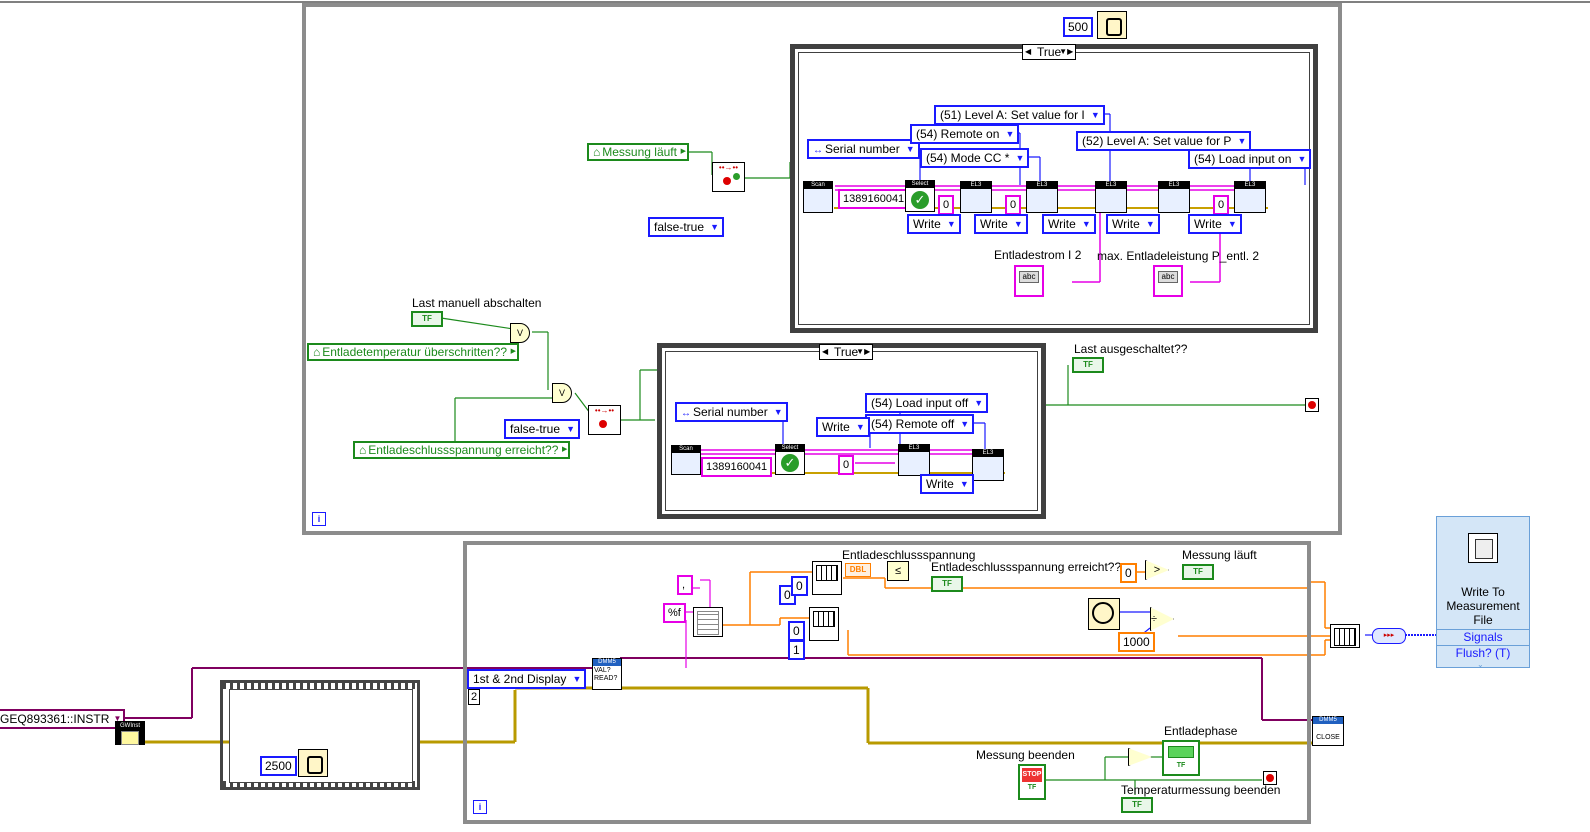 The height and width of the screenshot is (832, 1590). Describe the element at coordinates (1104, 614) in the screenshot. I see `tick-count-icon` at that location.